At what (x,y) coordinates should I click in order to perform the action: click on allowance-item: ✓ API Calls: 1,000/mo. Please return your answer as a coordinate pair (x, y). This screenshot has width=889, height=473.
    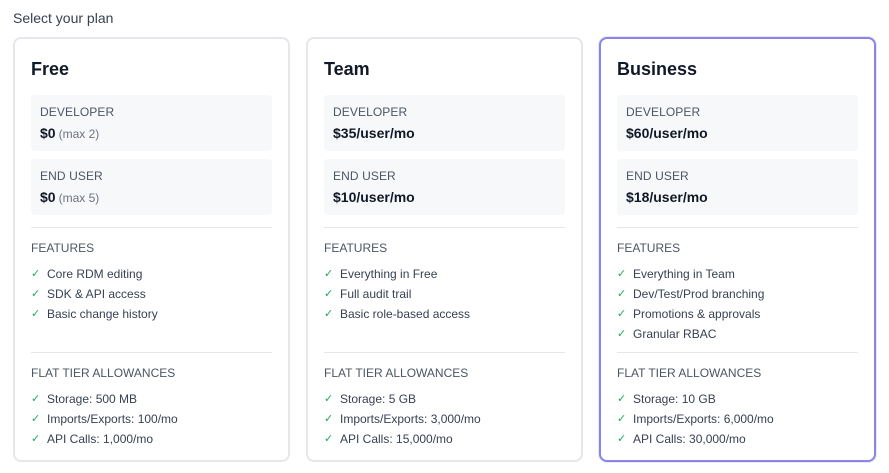
    Looking at the image, I should click on (104, 439).